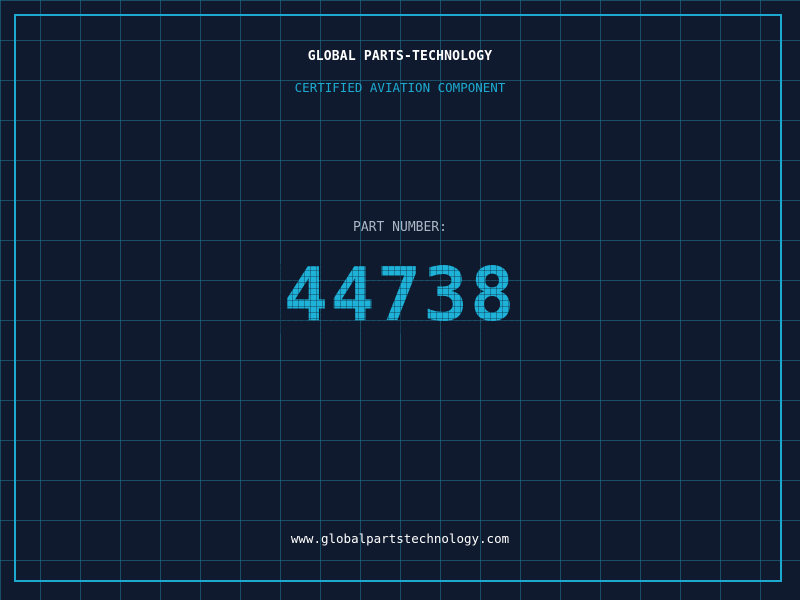 The height and width of the screenshot is (600, 800). What do you see at coordinates (400, 538) in the screenshot?
I see `website-url: www.globalpartstechnology.com` at bounding box center [400, 538].